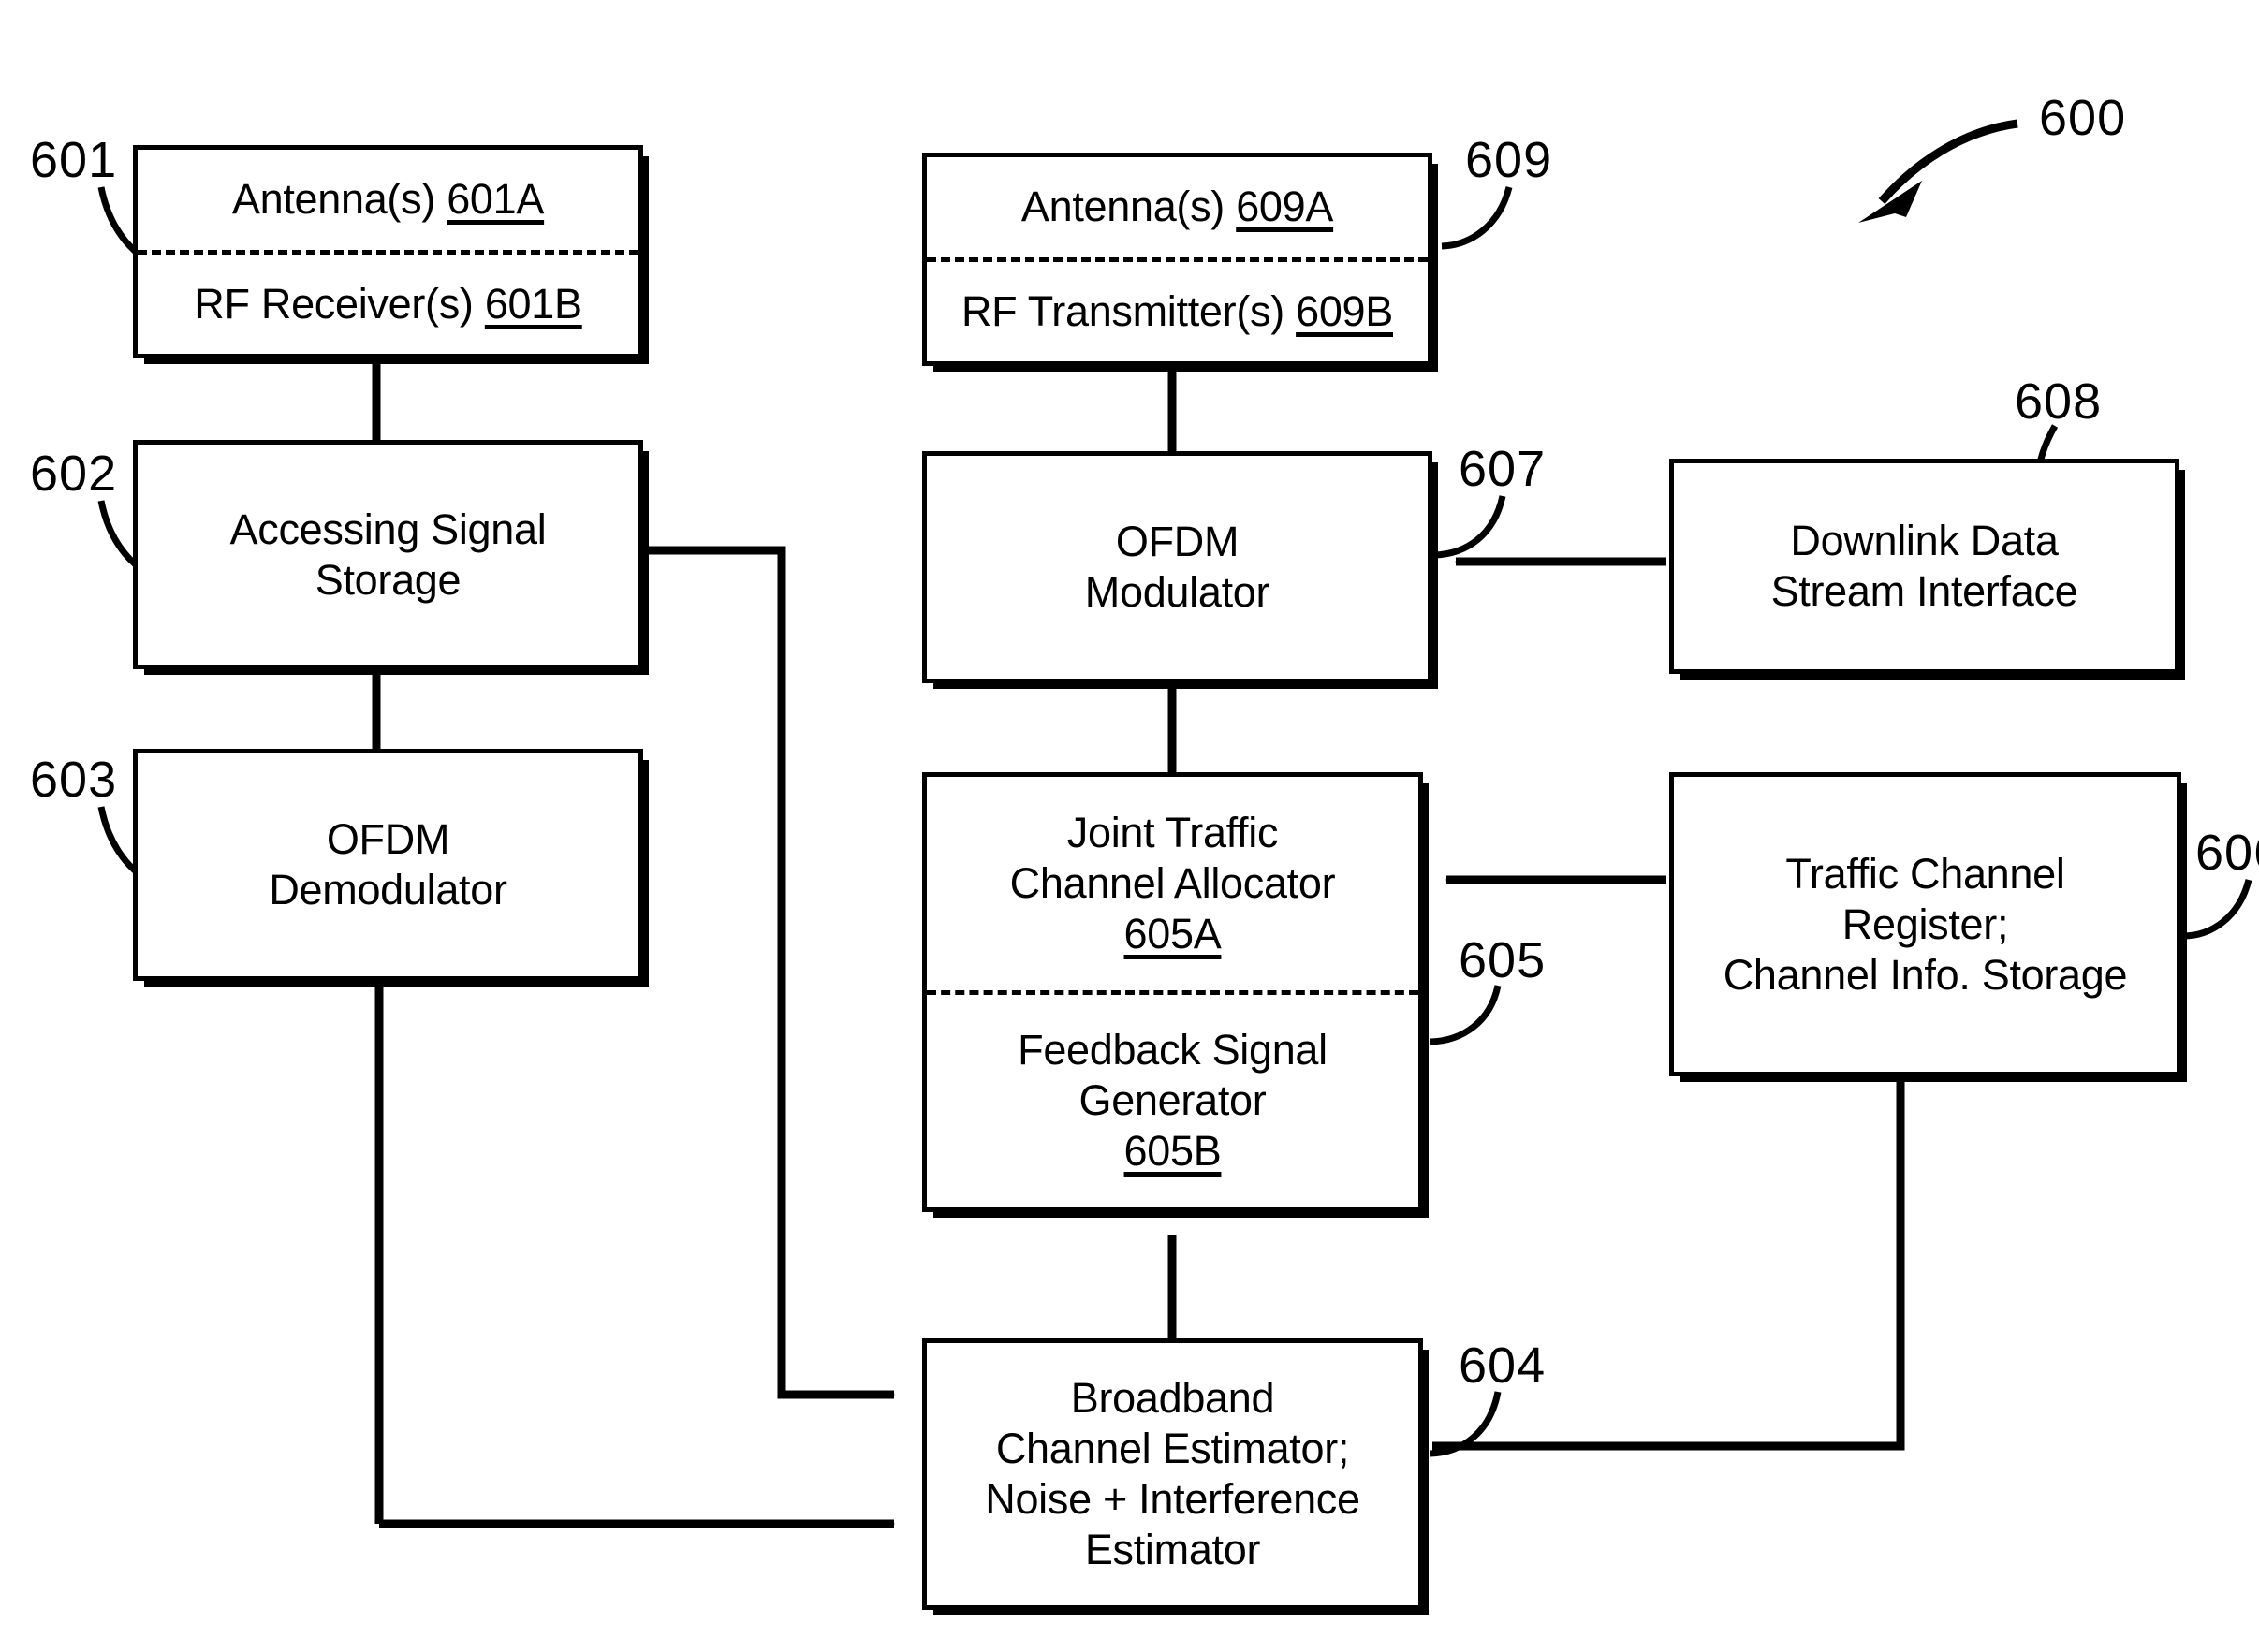 Image resolution: width=2259 pixels, height=1652 pixels. I want to click on block-603-cell: OFDM Demodulator, so click(388, 865).